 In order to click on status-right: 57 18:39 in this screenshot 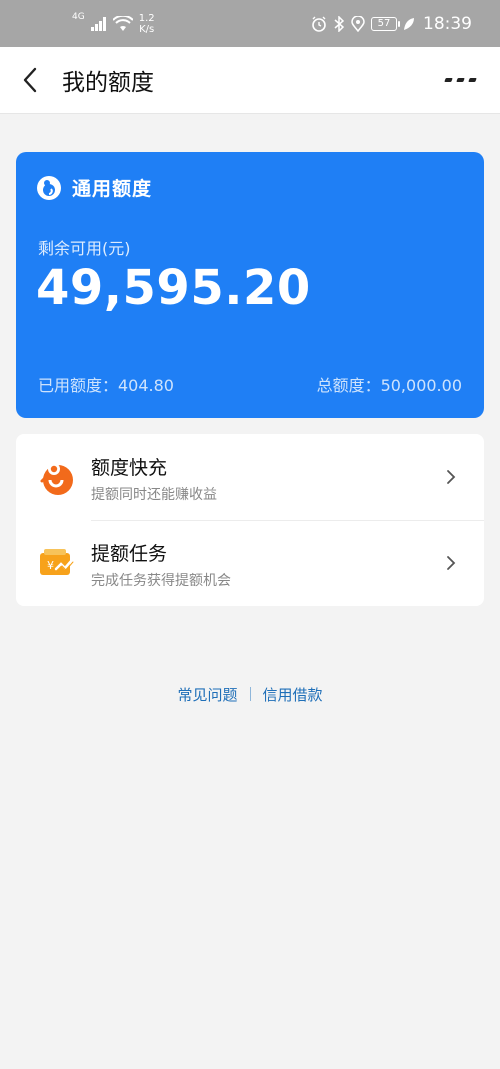, I will do `click(391, 24)`.